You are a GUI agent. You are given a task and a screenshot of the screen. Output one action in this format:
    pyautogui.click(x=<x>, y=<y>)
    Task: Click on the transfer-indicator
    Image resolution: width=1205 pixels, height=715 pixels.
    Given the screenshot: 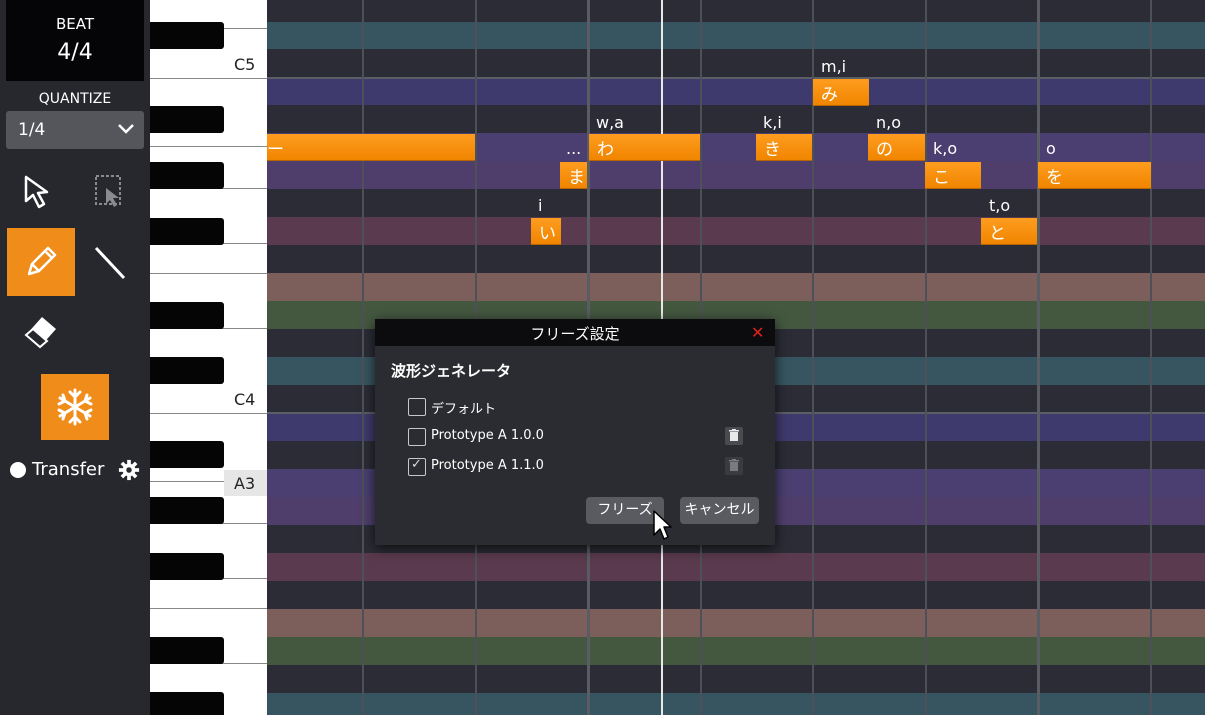 What is the action you would take?
    pyautogui.click(x=18, y=470)
    